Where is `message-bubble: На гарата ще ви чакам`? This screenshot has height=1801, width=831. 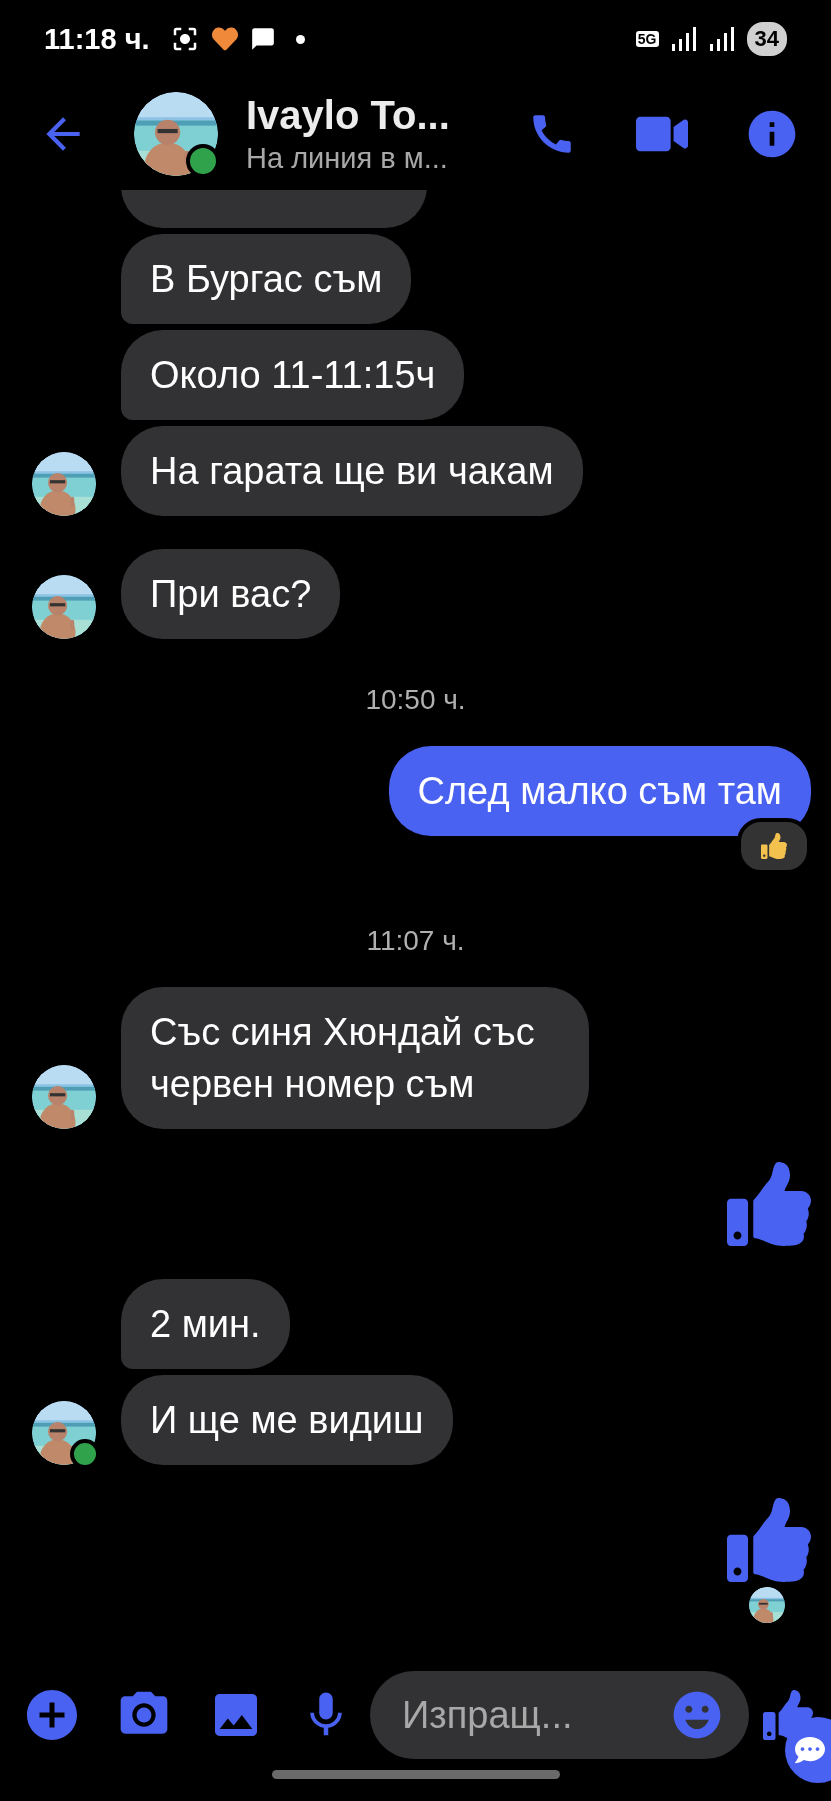 message-bubble: На гарата ще ви чакам is located at coordinates (352, 471).